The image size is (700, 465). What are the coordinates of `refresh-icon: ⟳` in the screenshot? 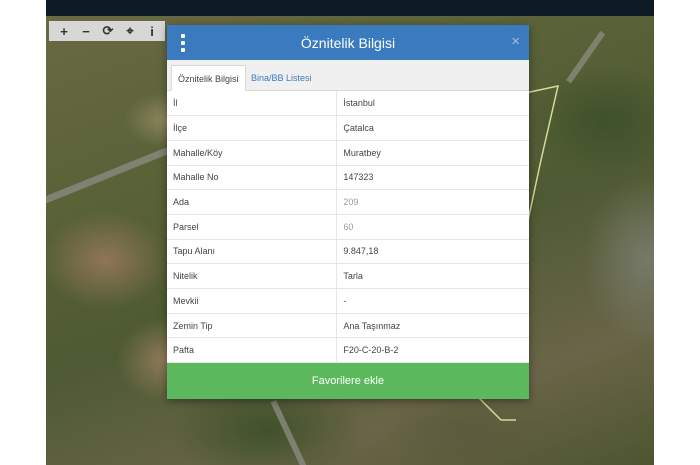 It's located at (108, 31).